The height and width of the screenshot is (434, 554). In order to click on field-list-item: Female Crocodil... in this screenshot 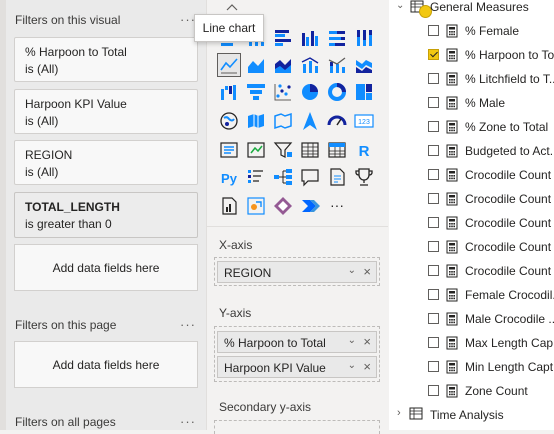, I will do `click(471, 296)`.